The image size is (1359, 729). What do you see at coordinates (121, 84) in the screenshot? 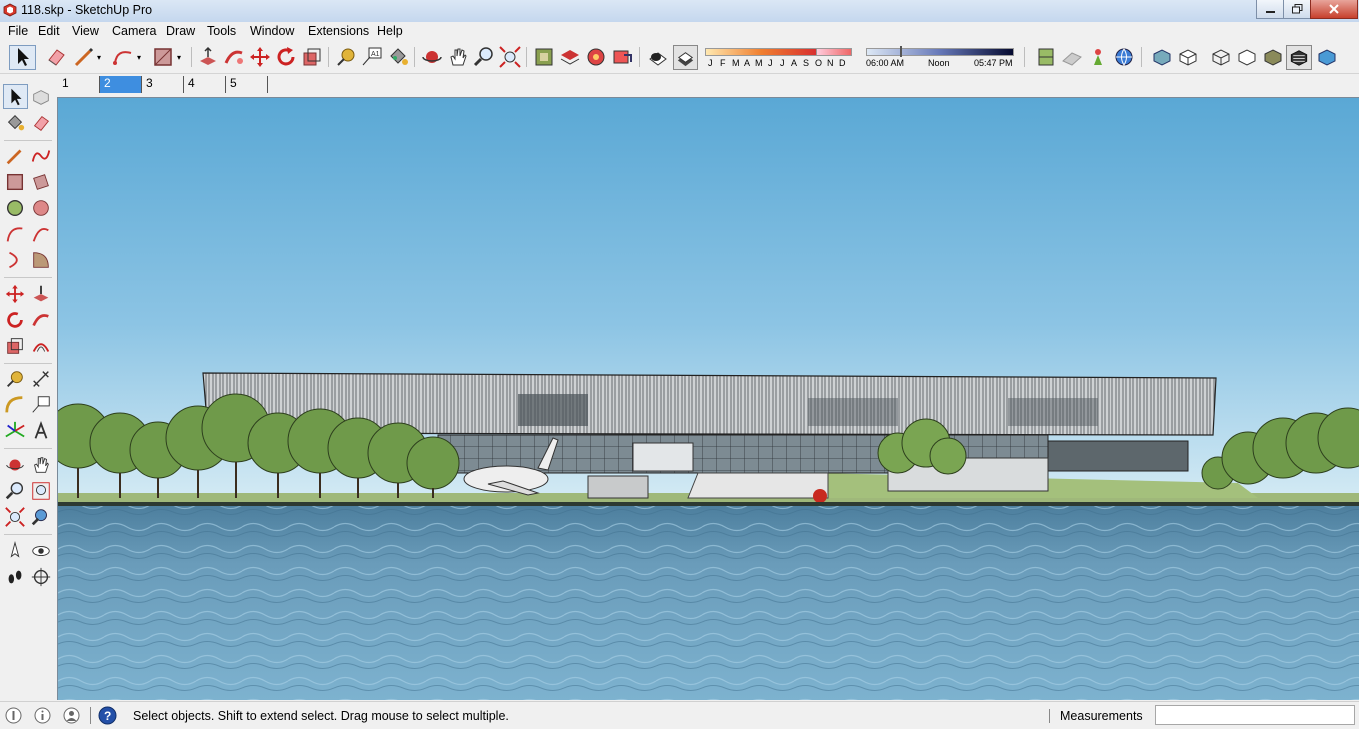
I see `scene-tab-2: 2` at bounding box center [121, 84].